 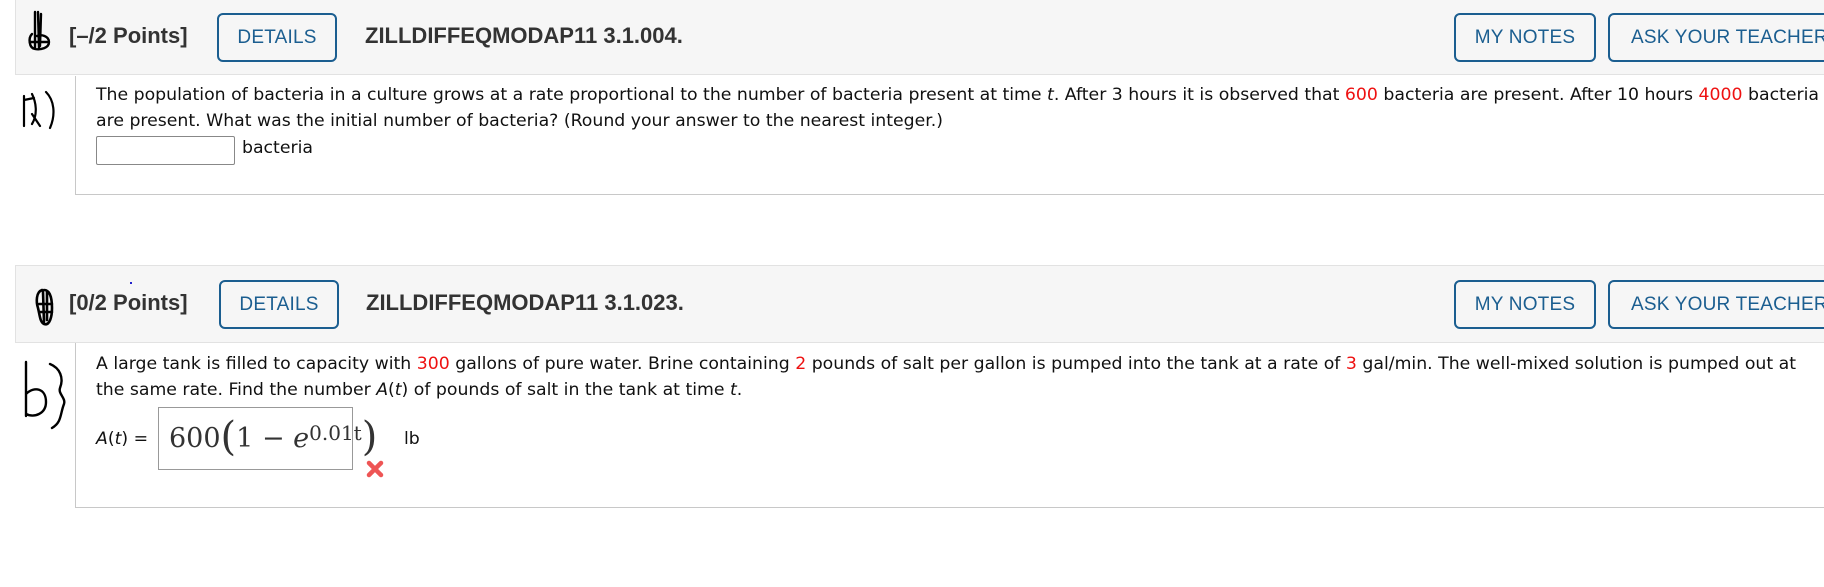 I want to click on x-mark-icon, so click(x=375, y=469).